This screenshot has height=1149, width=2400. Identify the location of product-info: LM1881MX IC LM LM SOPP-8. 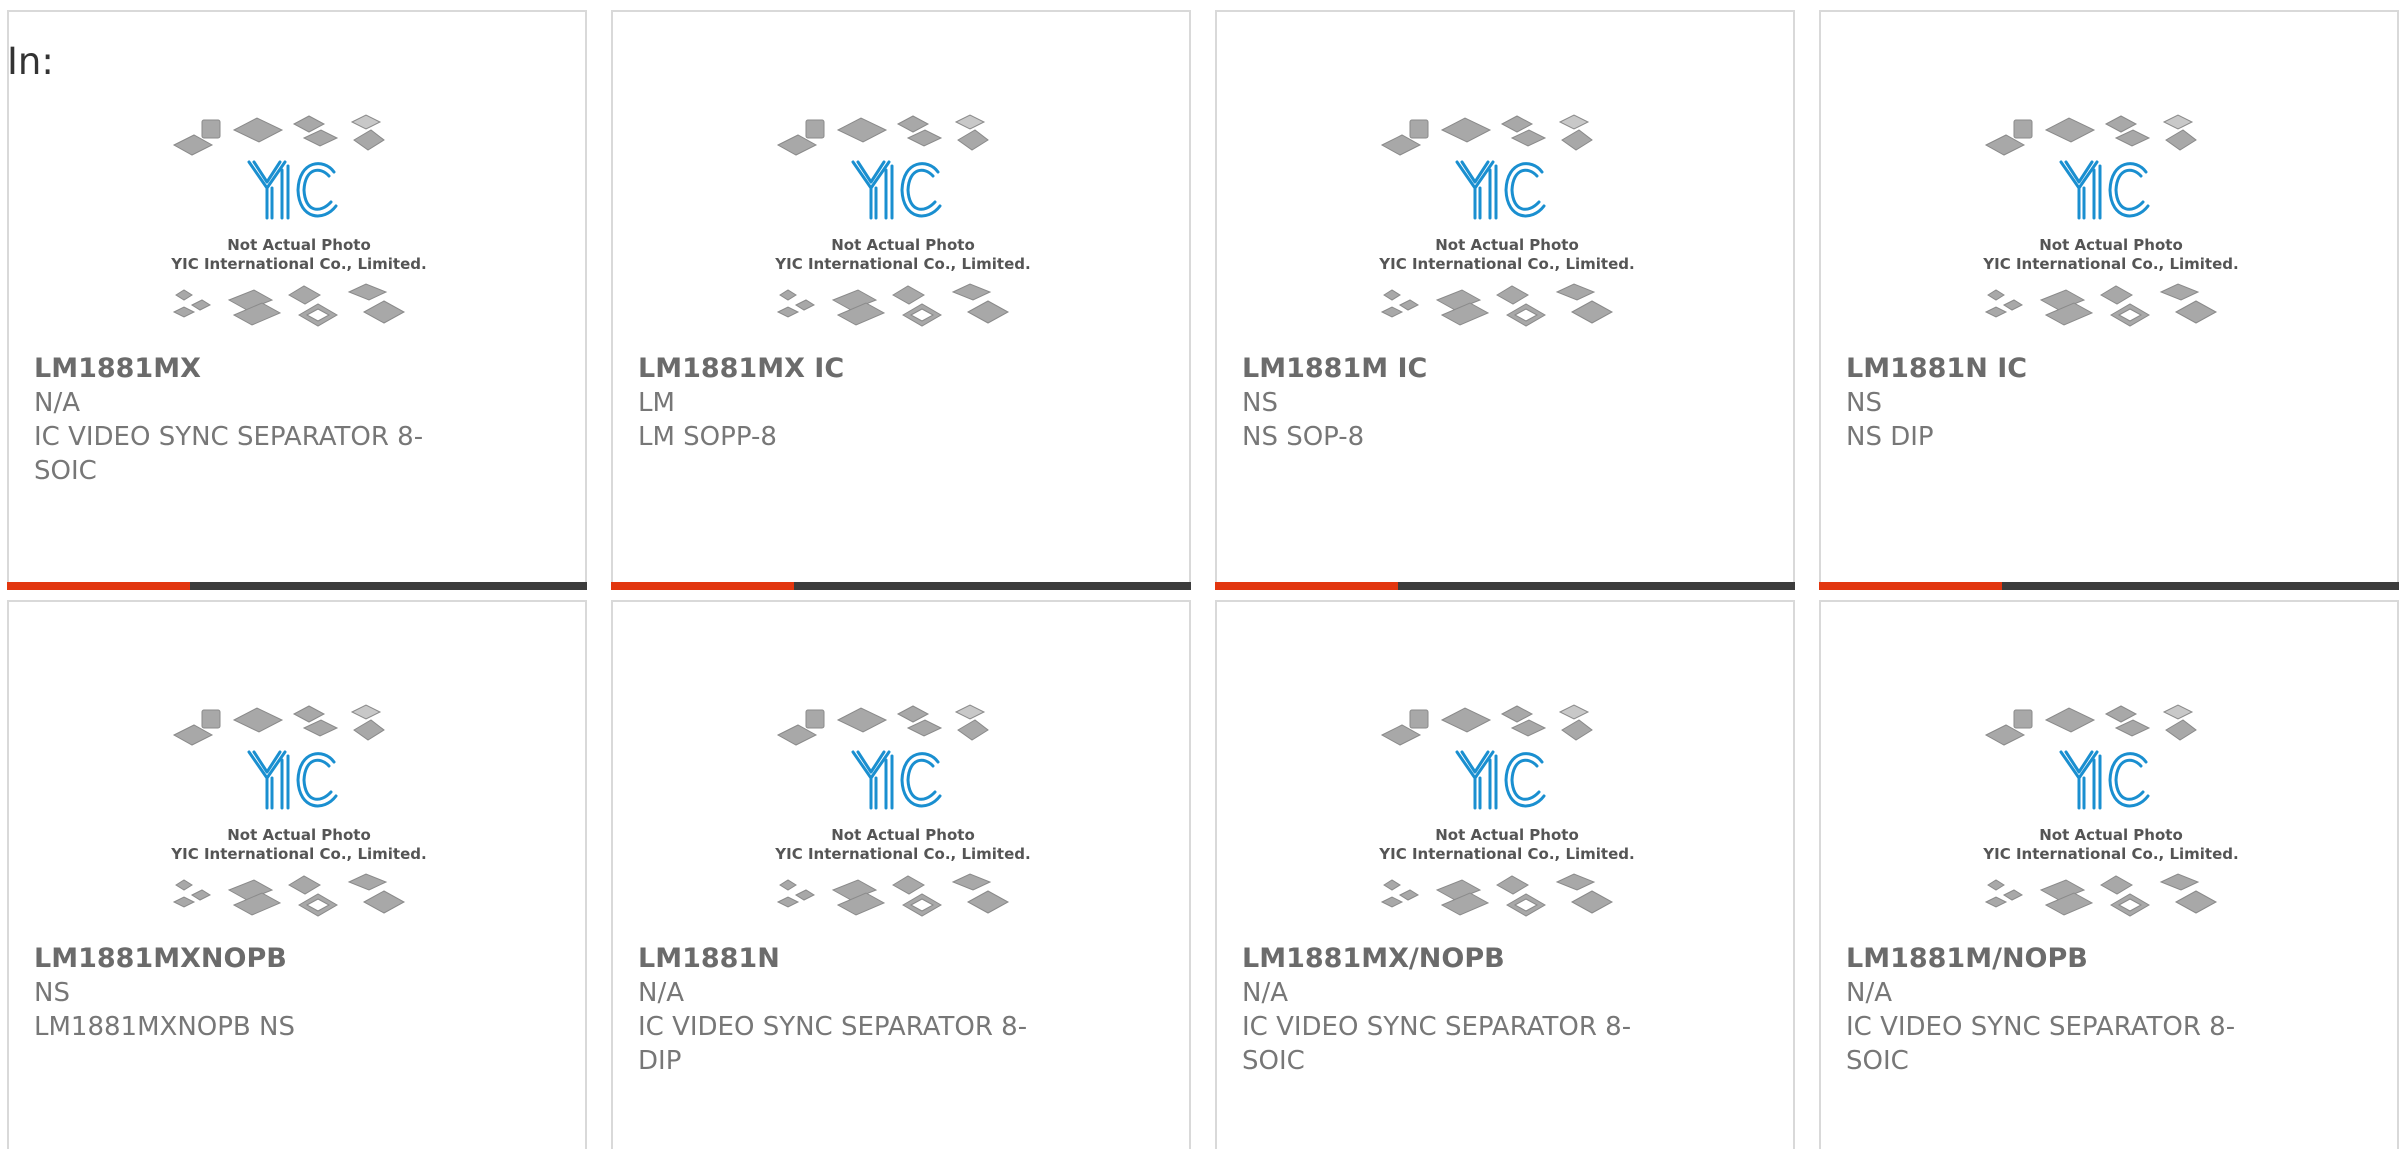
(838, 403).